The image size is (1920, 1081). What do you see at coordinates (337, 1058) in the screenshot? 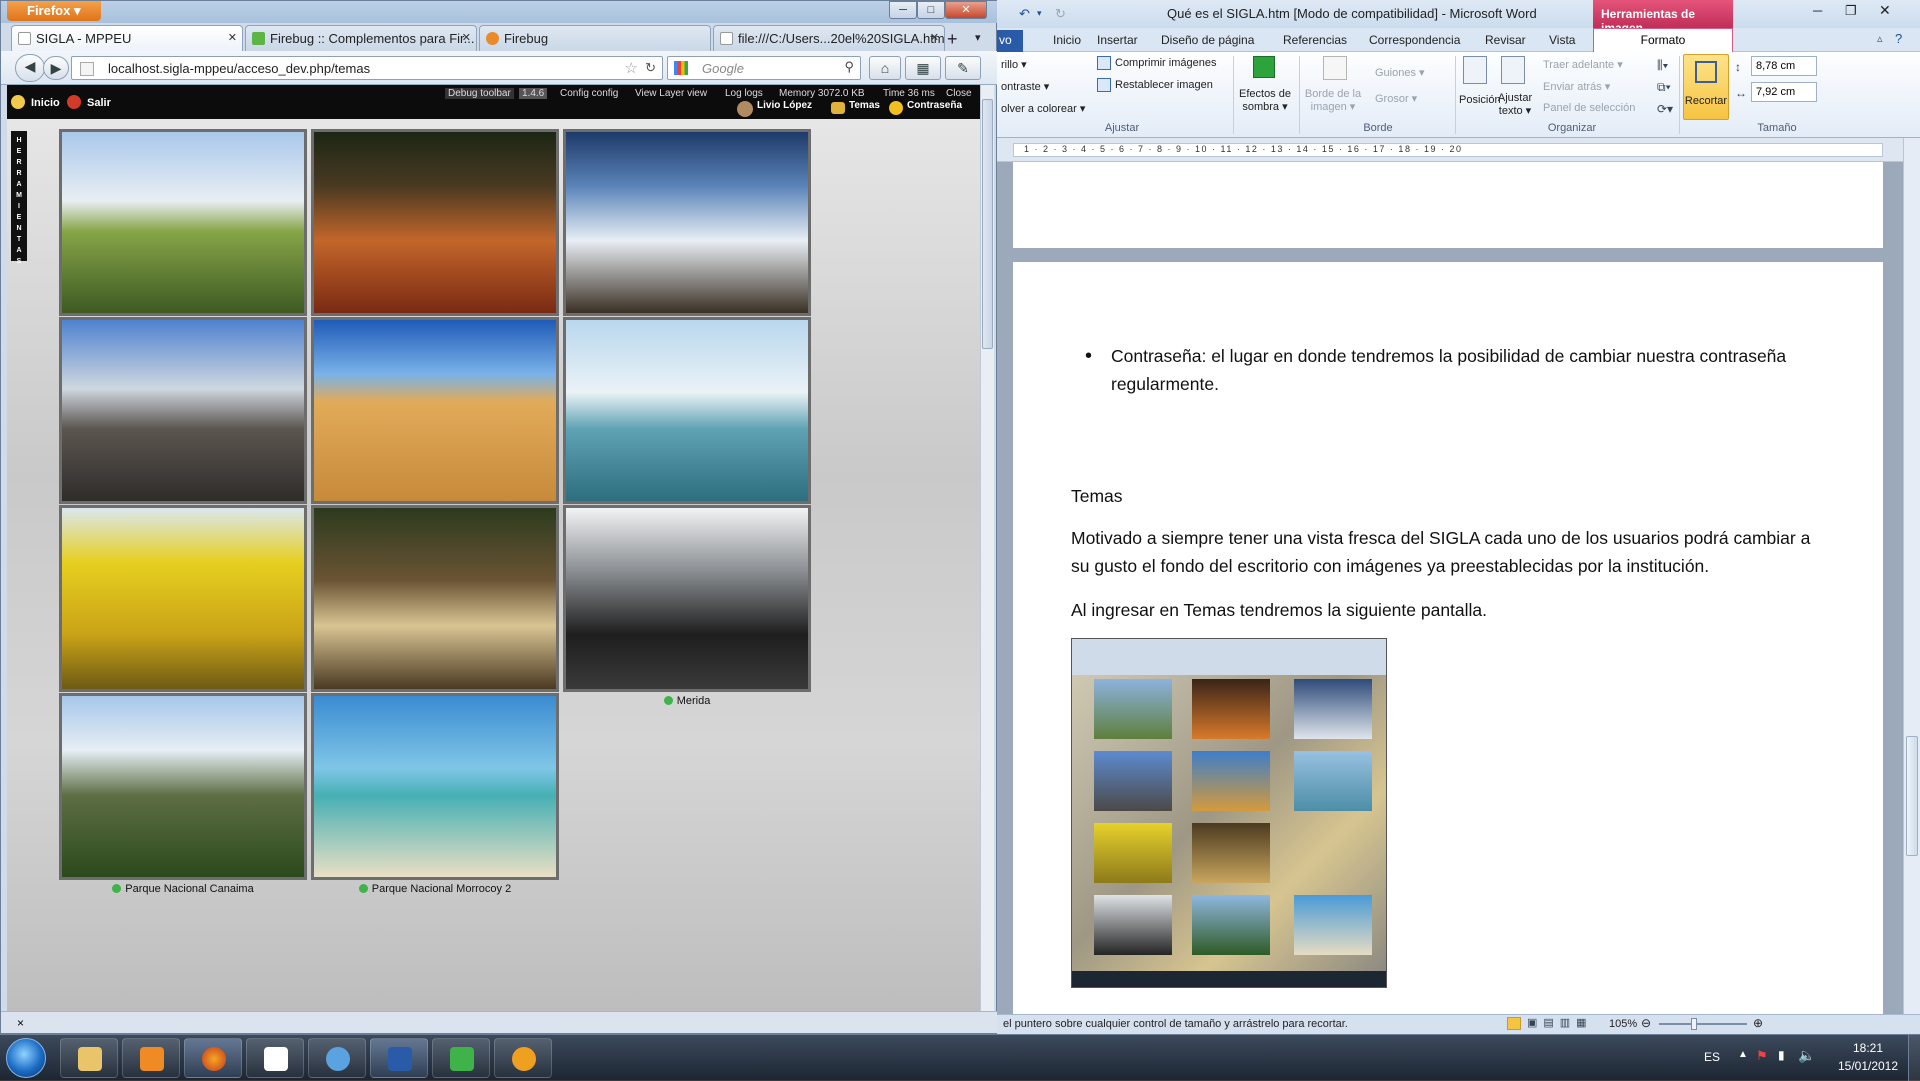
I see `taskbar-messenger` at bounding box center [337, 1058].